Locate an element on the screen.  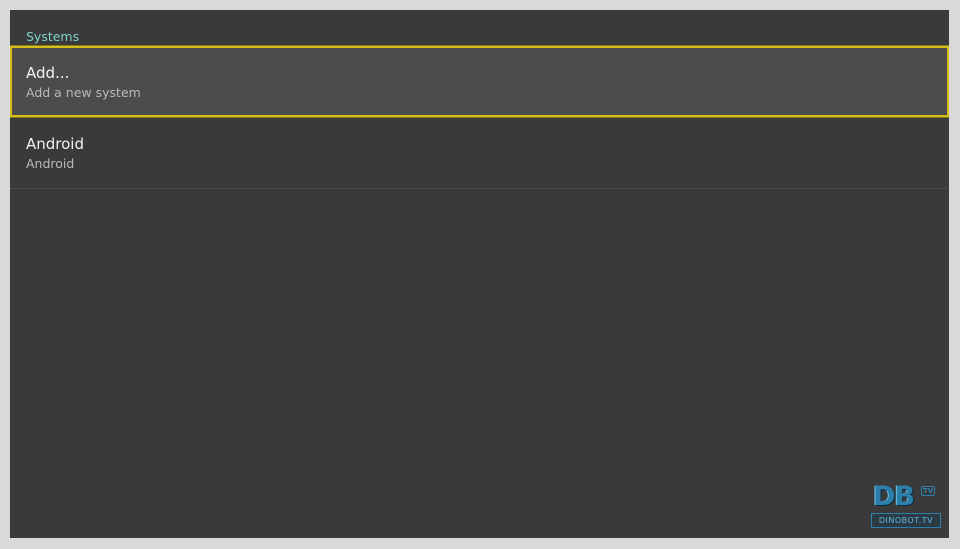
section-header-systems: Systems is located at coordinates (53, 36).